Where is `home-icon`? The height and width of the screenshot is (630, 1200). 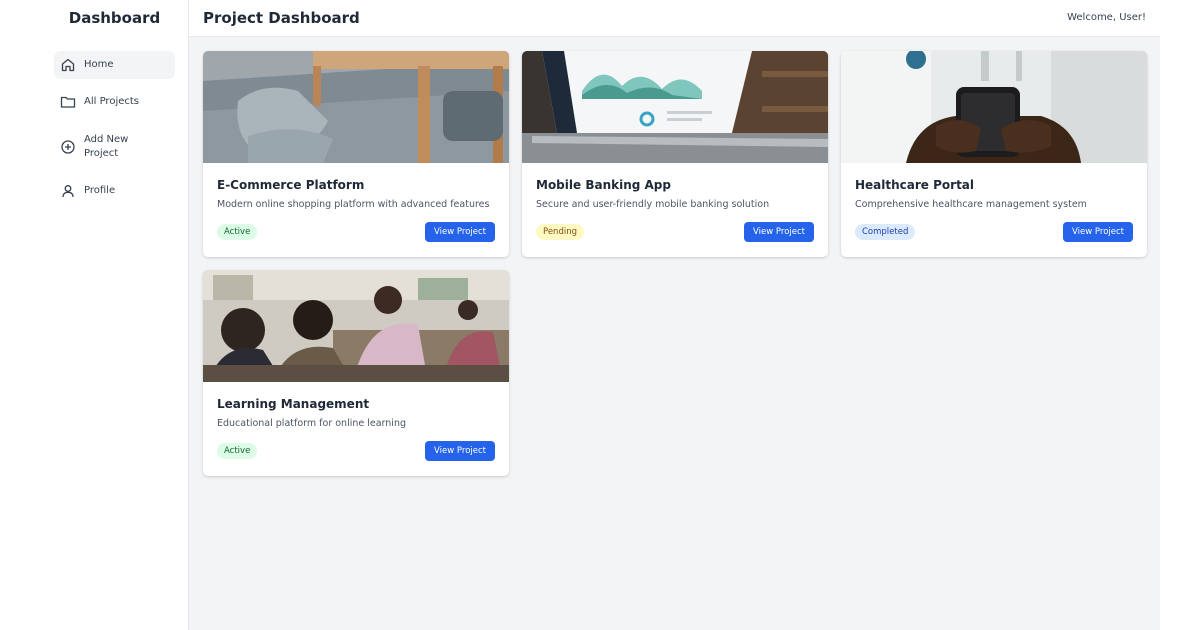
home-icon is located at coordinates (68, 65).